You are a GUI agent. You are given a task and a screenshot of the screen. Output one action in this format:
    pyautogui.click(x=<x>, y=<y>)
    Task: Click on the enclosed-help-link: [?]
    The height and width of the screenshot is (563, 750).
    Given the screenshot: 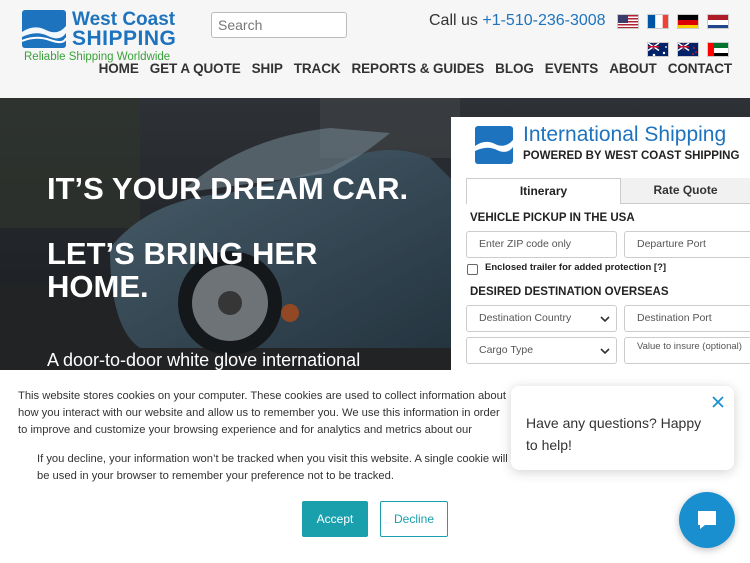 What is the action you would take?
    pyautogui.click(x=660, y=267)
    